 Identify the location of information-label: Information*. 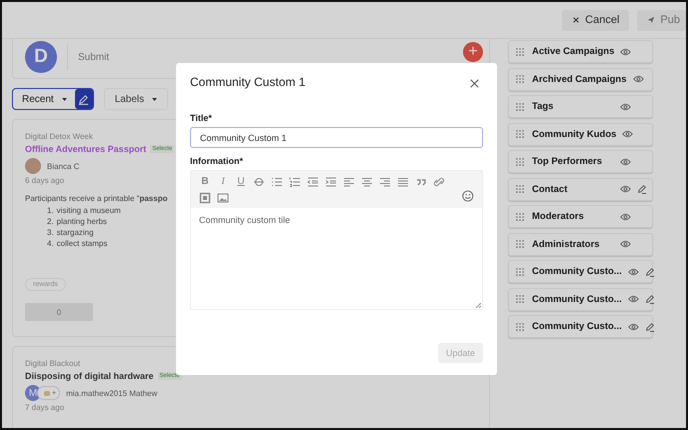
(217, 161).